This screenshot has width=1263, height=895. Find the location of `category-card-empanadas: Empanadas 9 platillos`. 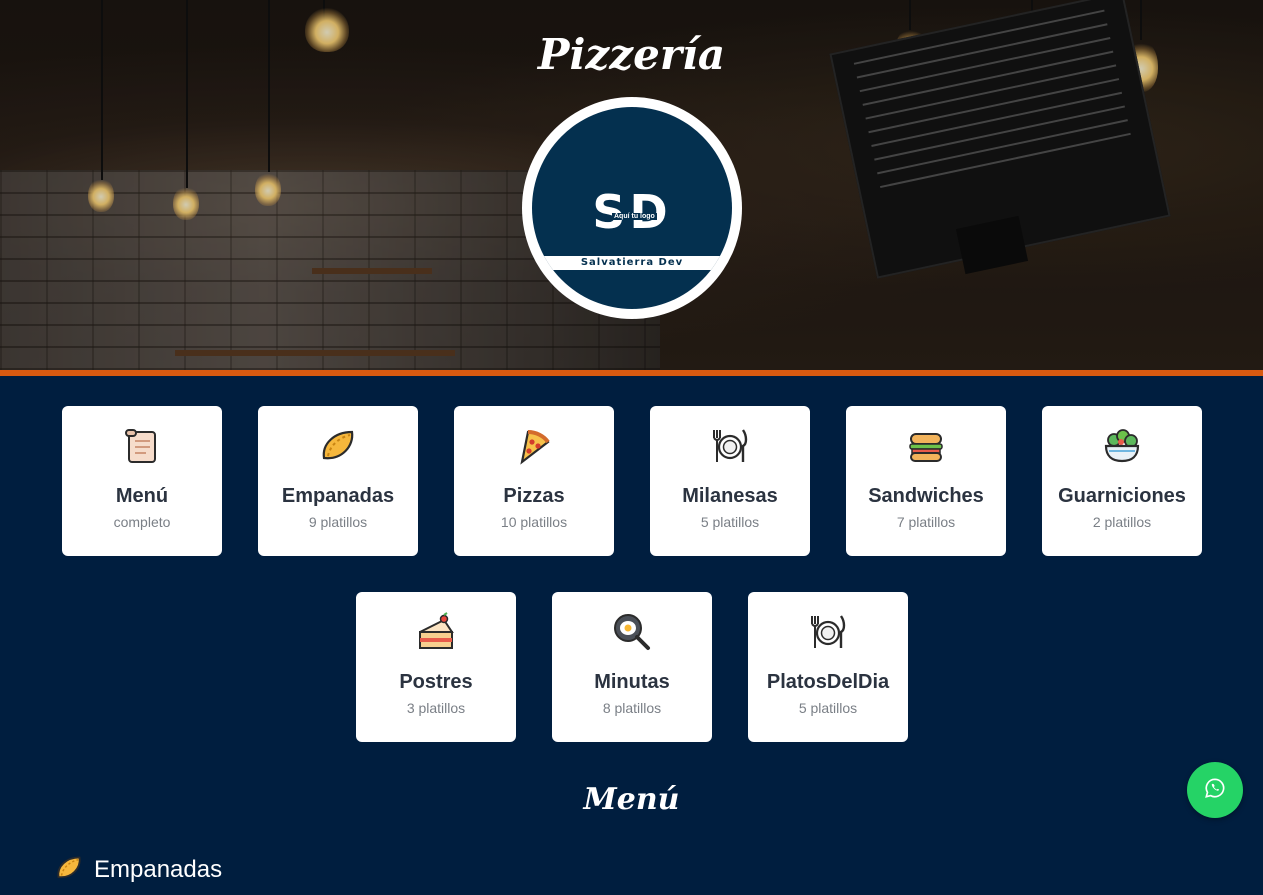

category-card-empanadas: Empanadas 9 platillos is located at coordinates (338, 481).